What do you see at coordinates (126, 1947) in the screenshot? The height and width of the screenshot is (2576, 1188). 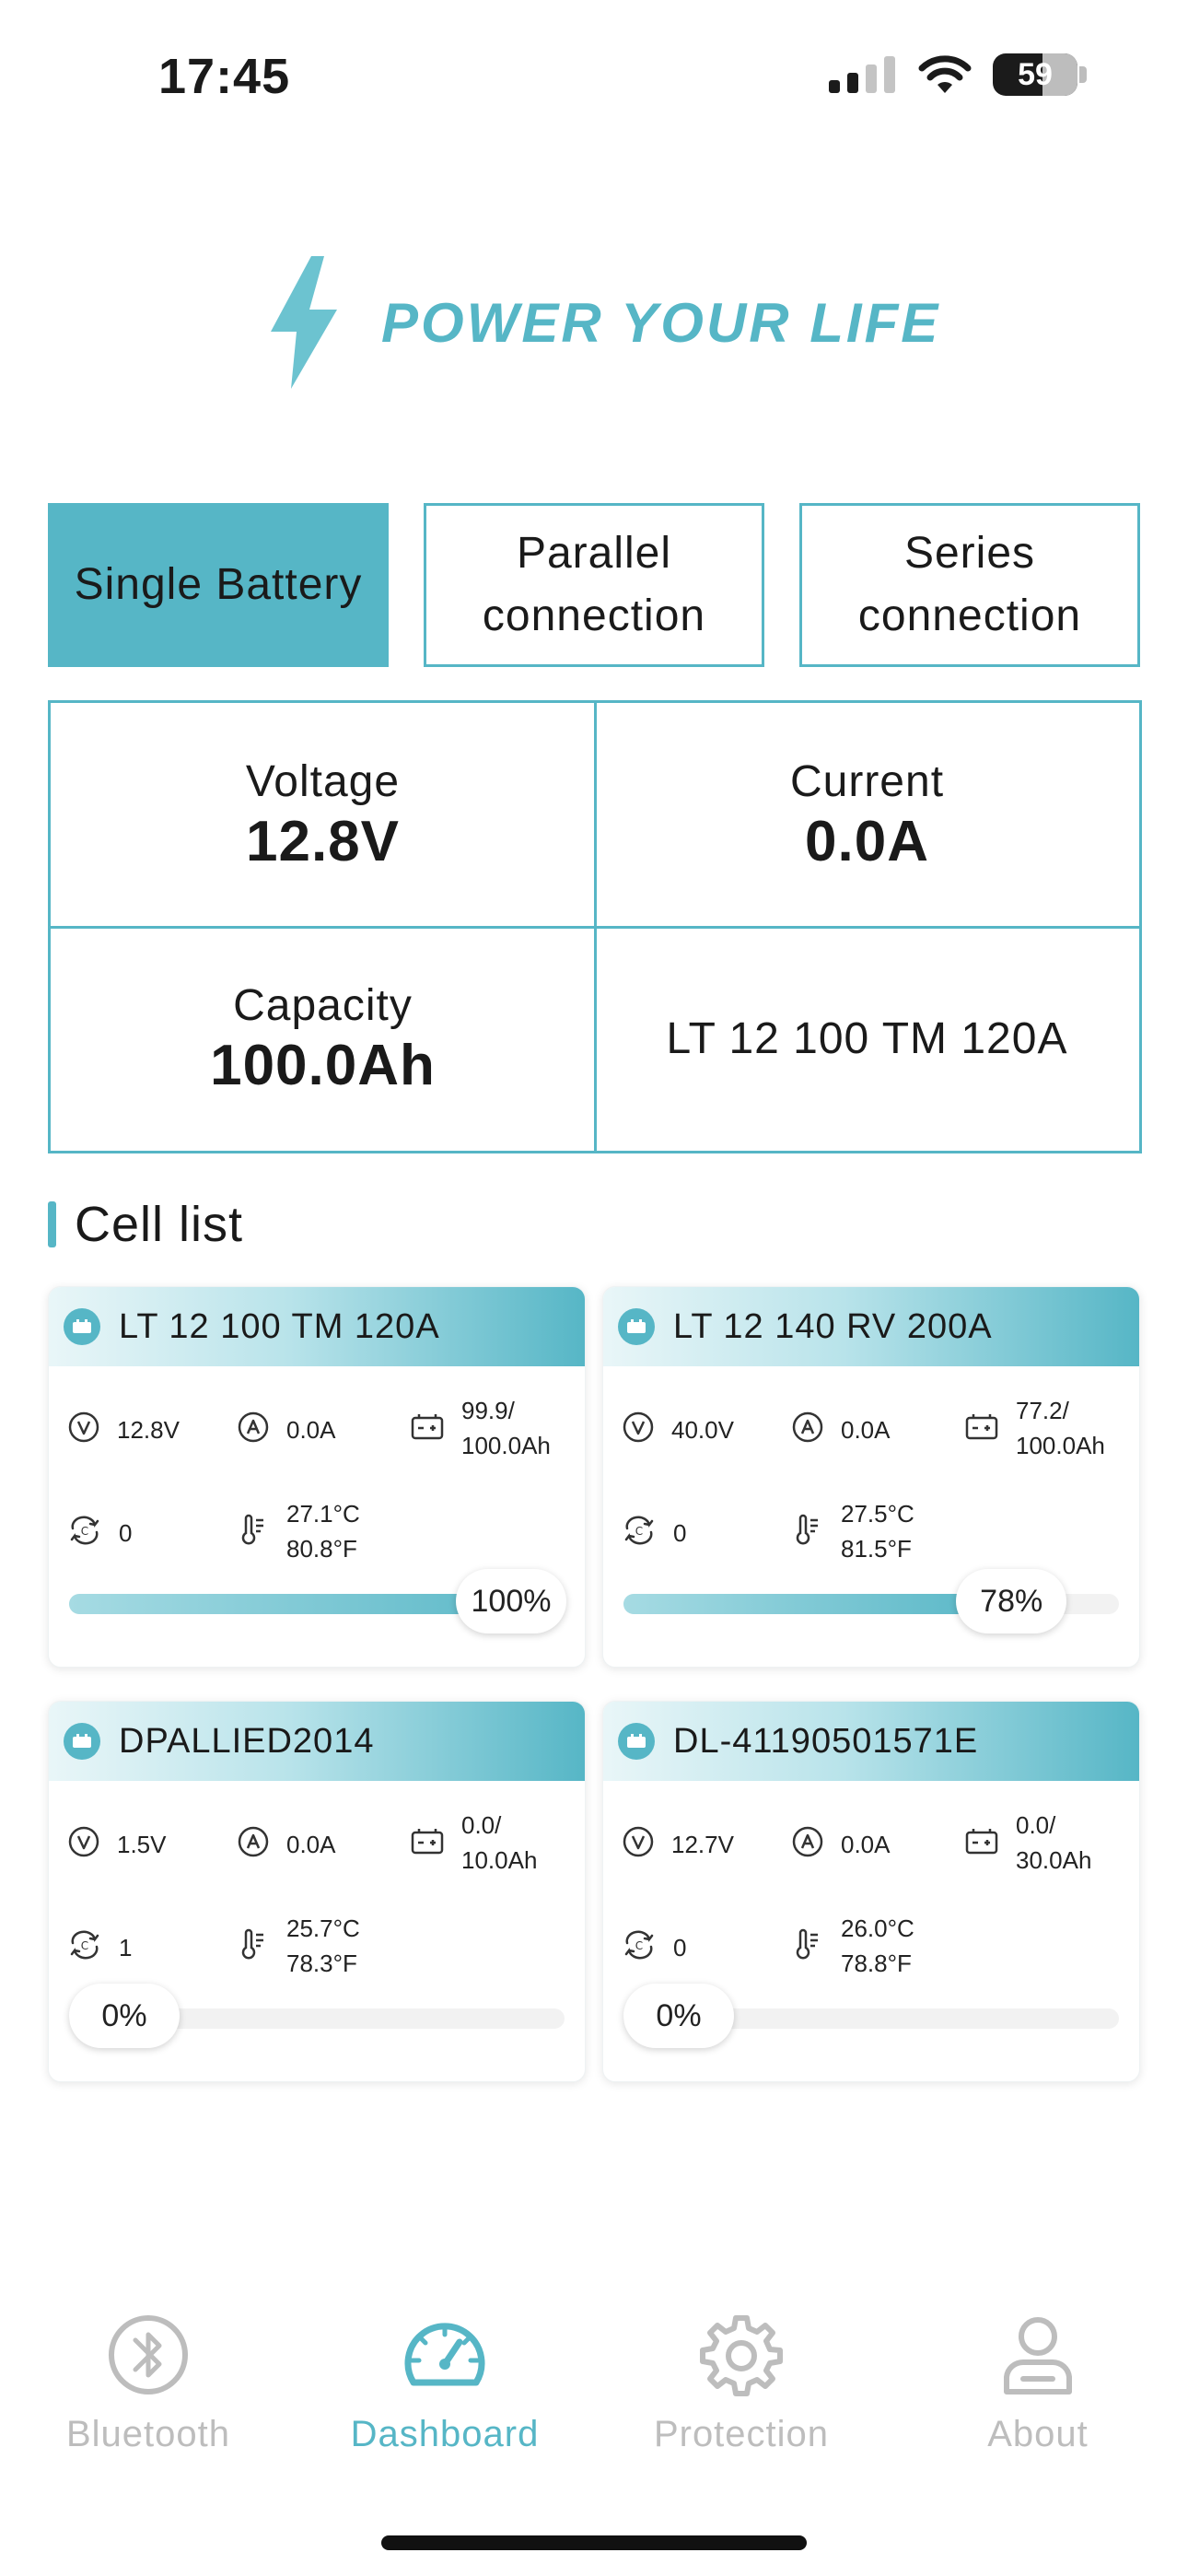 I see `cell-cycles-value: 1` at bounding box center [126, 1947].